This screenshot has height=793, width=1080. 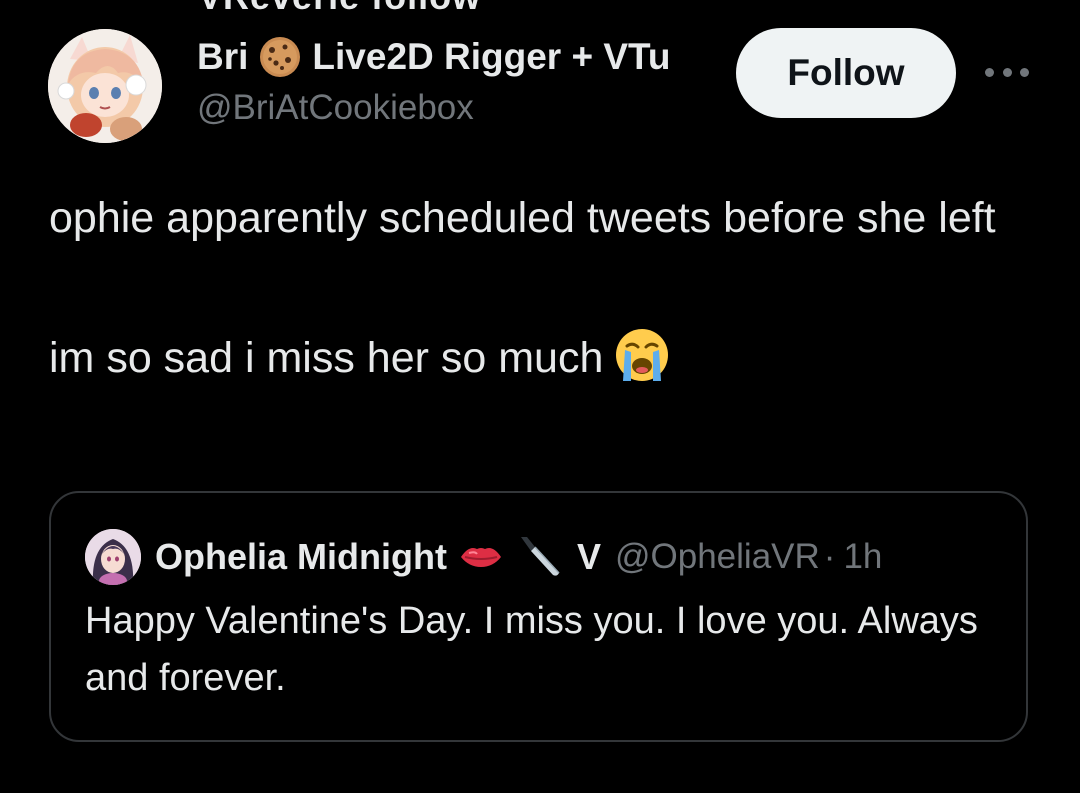 I want to click on cookie-emoji-icon, so click(x=280, y=57).